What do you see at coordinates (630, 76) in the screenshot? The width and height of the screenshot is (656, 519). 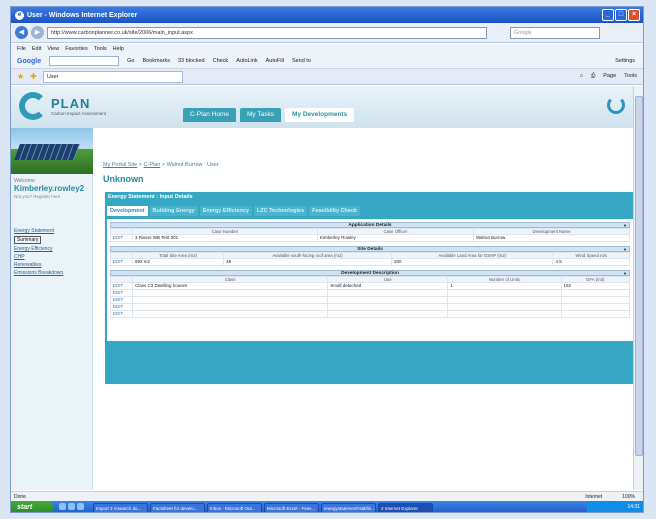 I see `tools-menu: Tools` at bounding box center [630, 76].